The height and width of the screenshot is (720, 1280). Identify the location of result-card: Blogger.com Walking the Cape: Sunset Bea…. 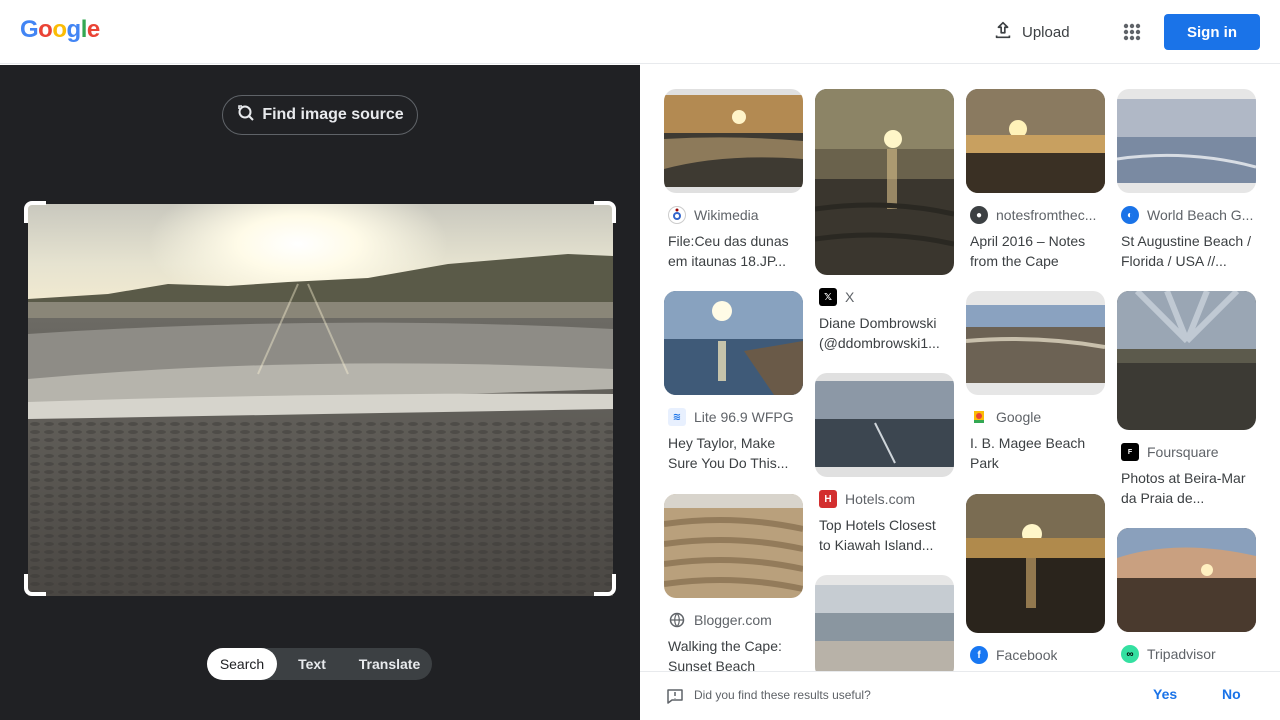
(733, 585).